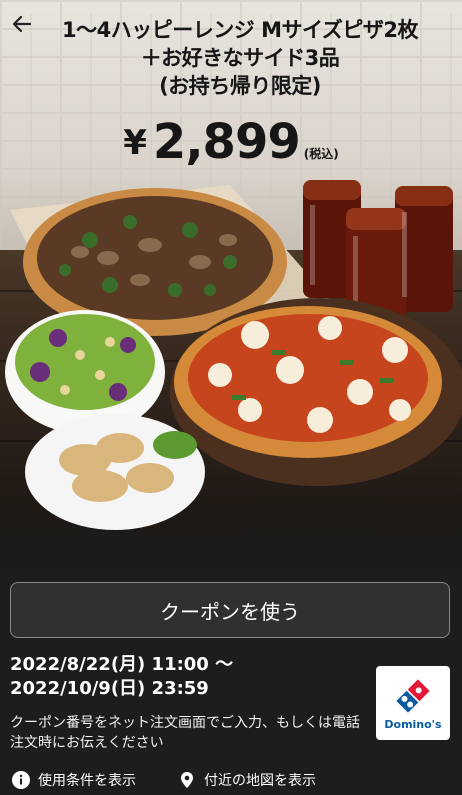 The height and width of the screenshot is (795, 462). What do you see at coordinates (260, 780) in the screenshot?
I see `show-map-label: 付近の地図を表示` at bounding box center [260, 780].